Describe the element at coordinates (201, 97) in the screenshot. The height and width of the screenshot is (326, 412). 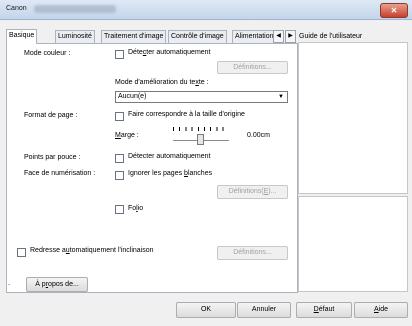
I see `text-enhancement-select: Aucun(e) ▼` at that location.